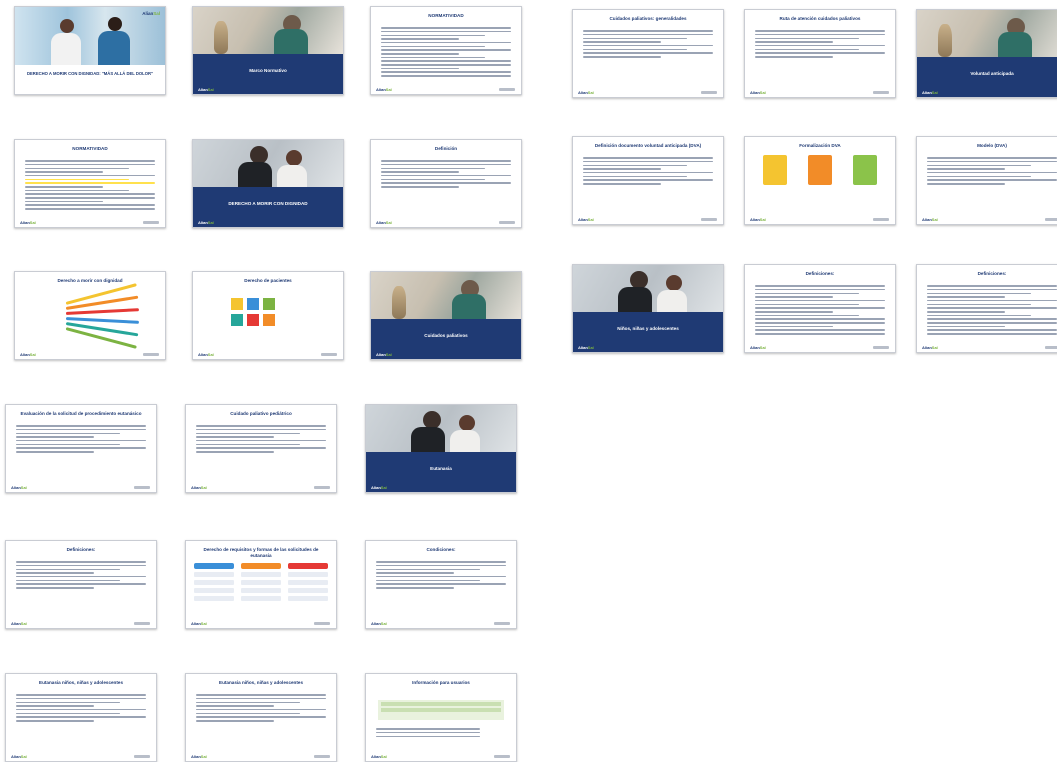 The width and height of the screenshot is (1057, 762). What do you see at coordinates (214, 566) in the screenshot?
I see `flow-header` at bounding box center [214, 566].